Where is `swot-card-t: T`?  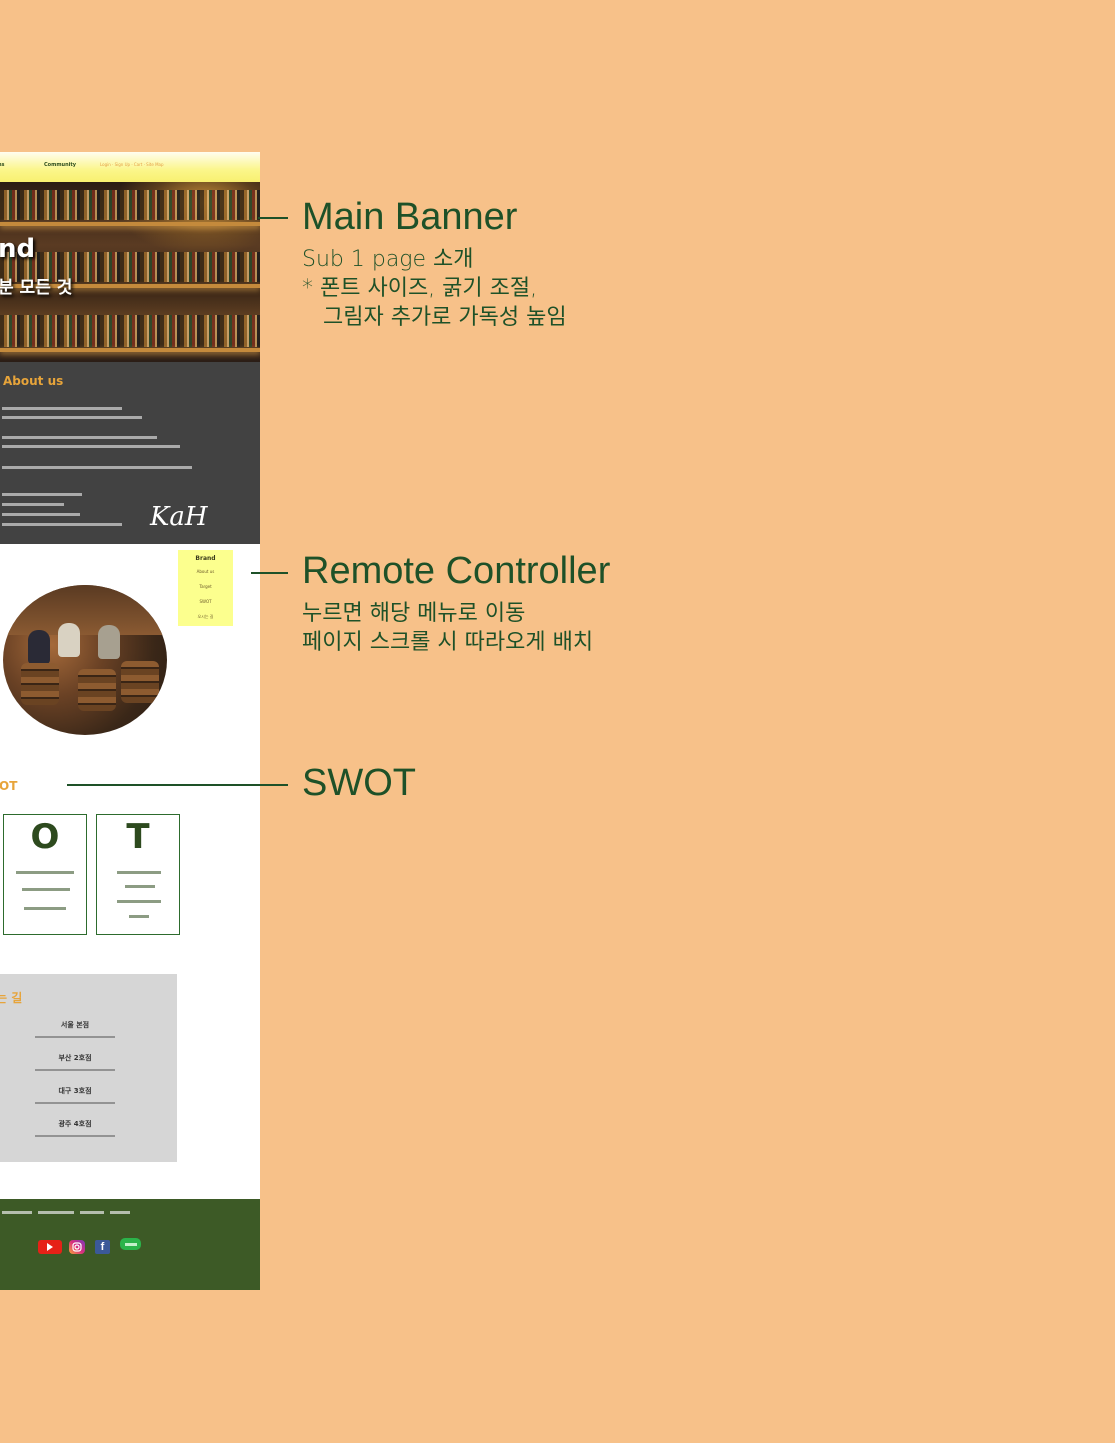
swot-card-t: T is located at coordinates (138, 874).